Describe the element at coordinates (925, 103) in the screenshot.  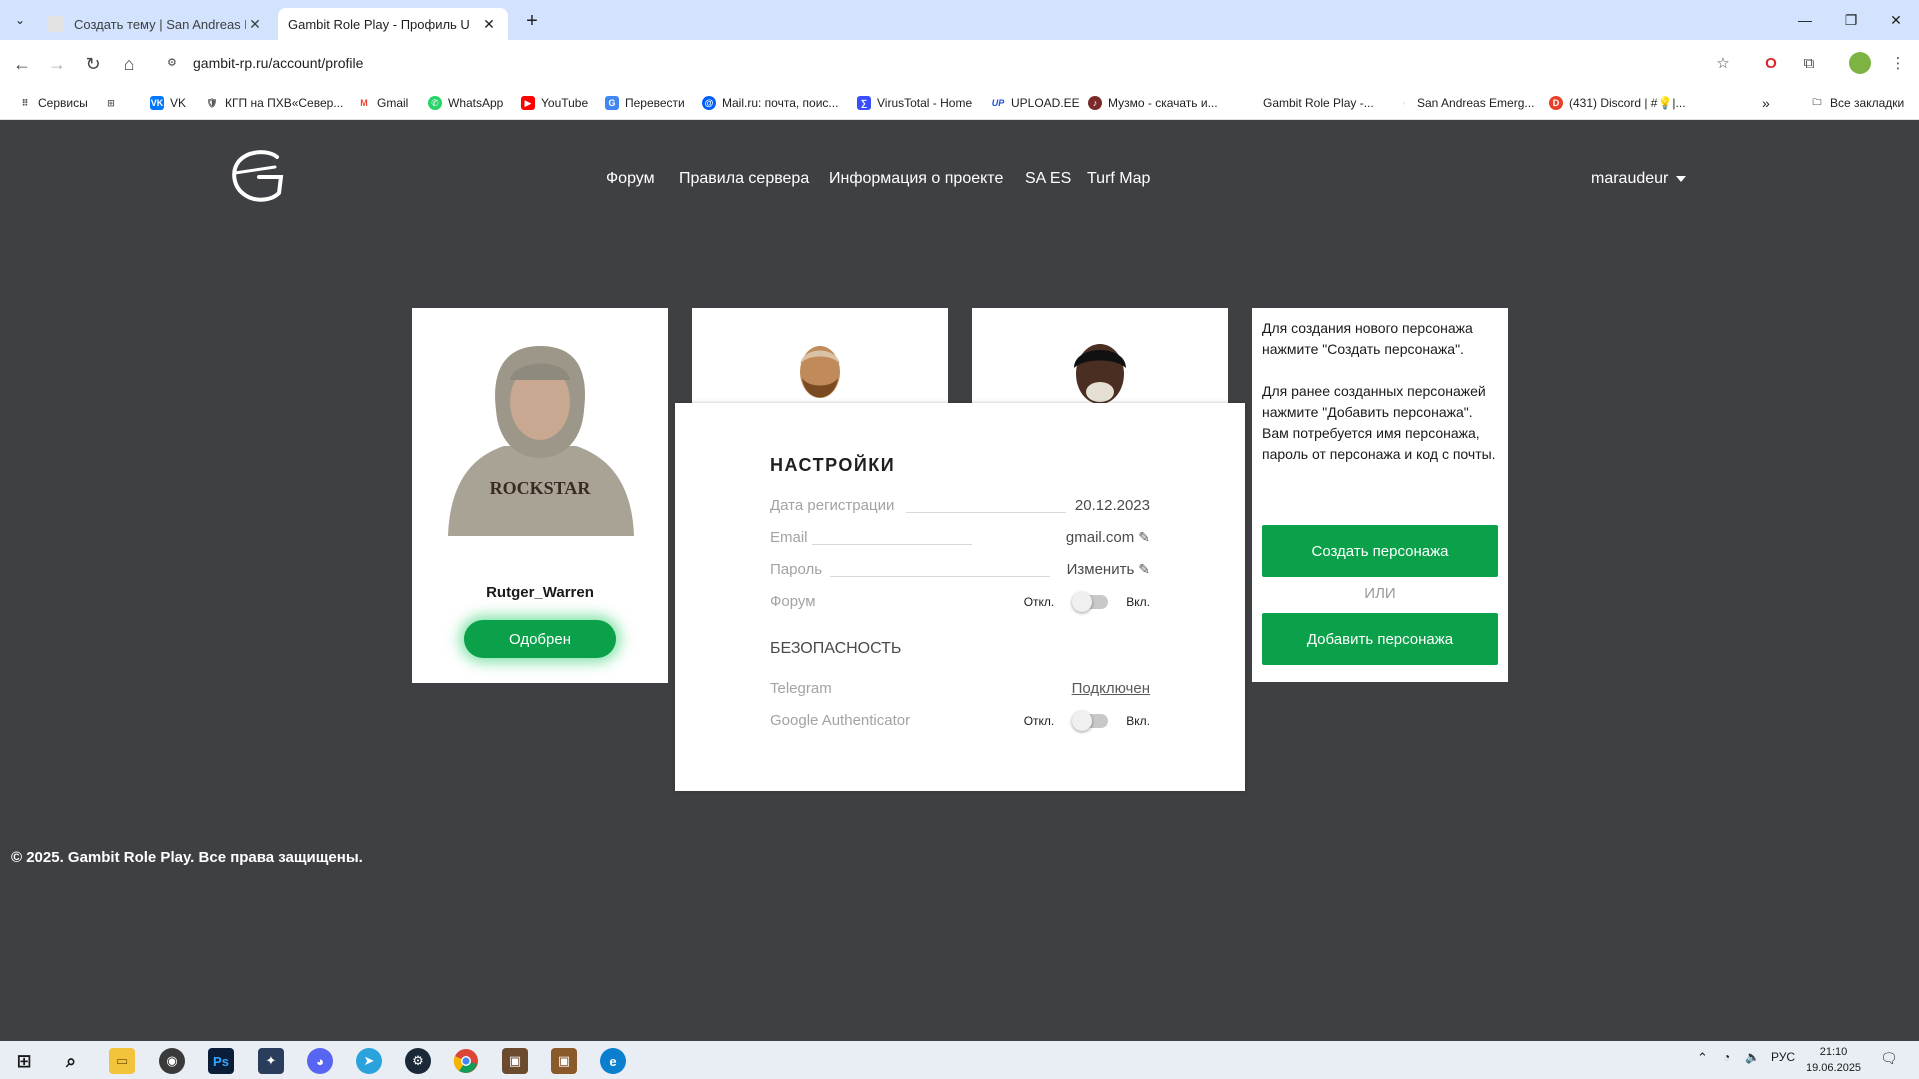
I see `bookmark-label: VirusTotal - Home` at that location.